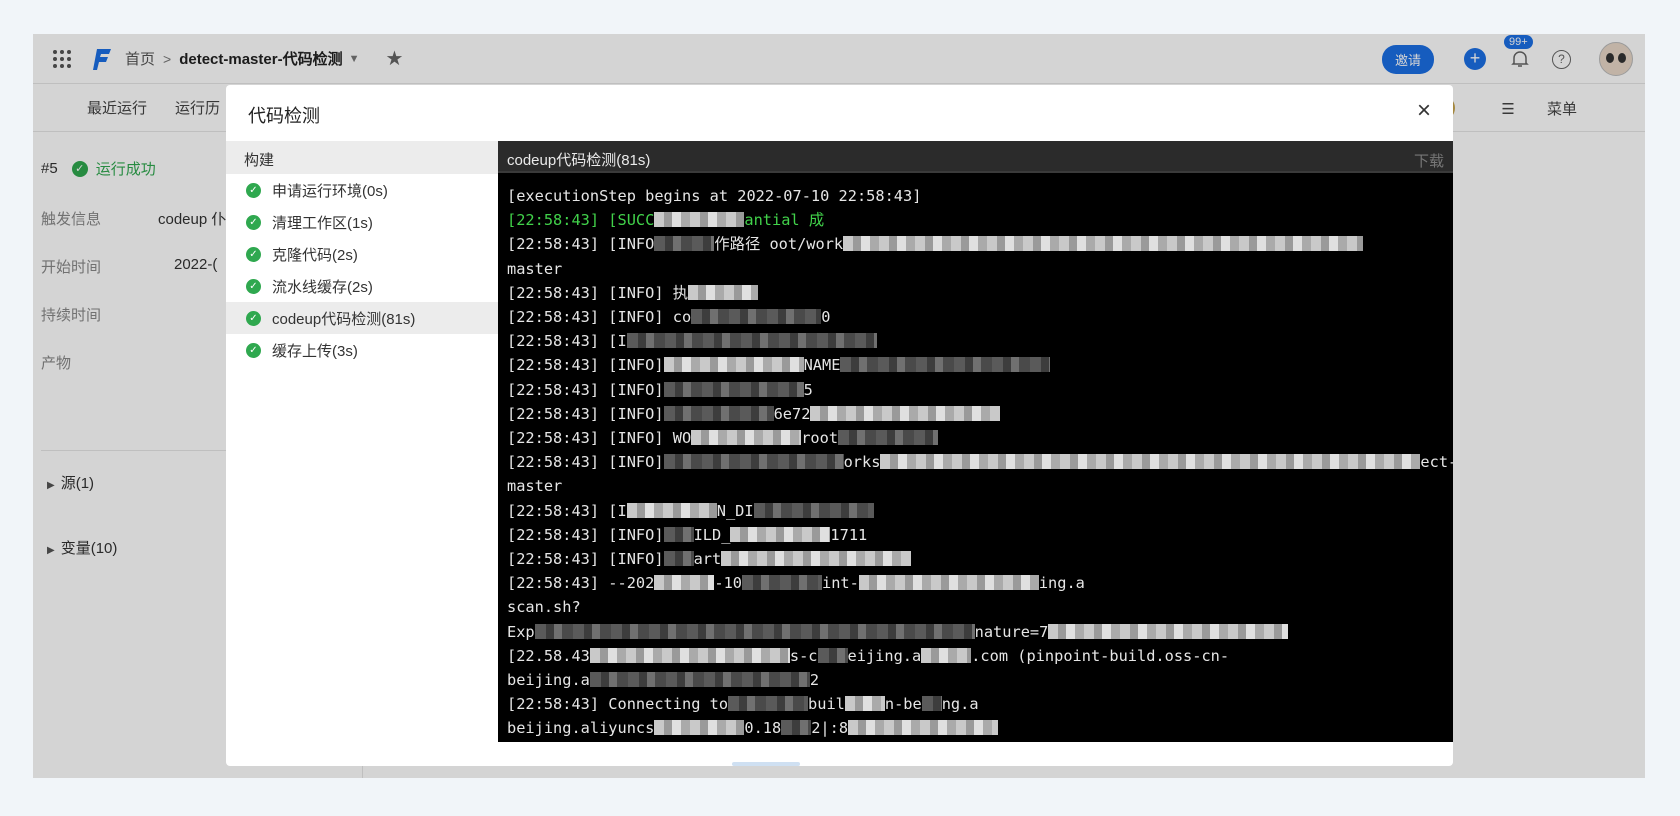  What do you see at coordinates (980, 632) in the screenshot?
I see `log-line: Exp nature=7` at bounding box center [980, 632].